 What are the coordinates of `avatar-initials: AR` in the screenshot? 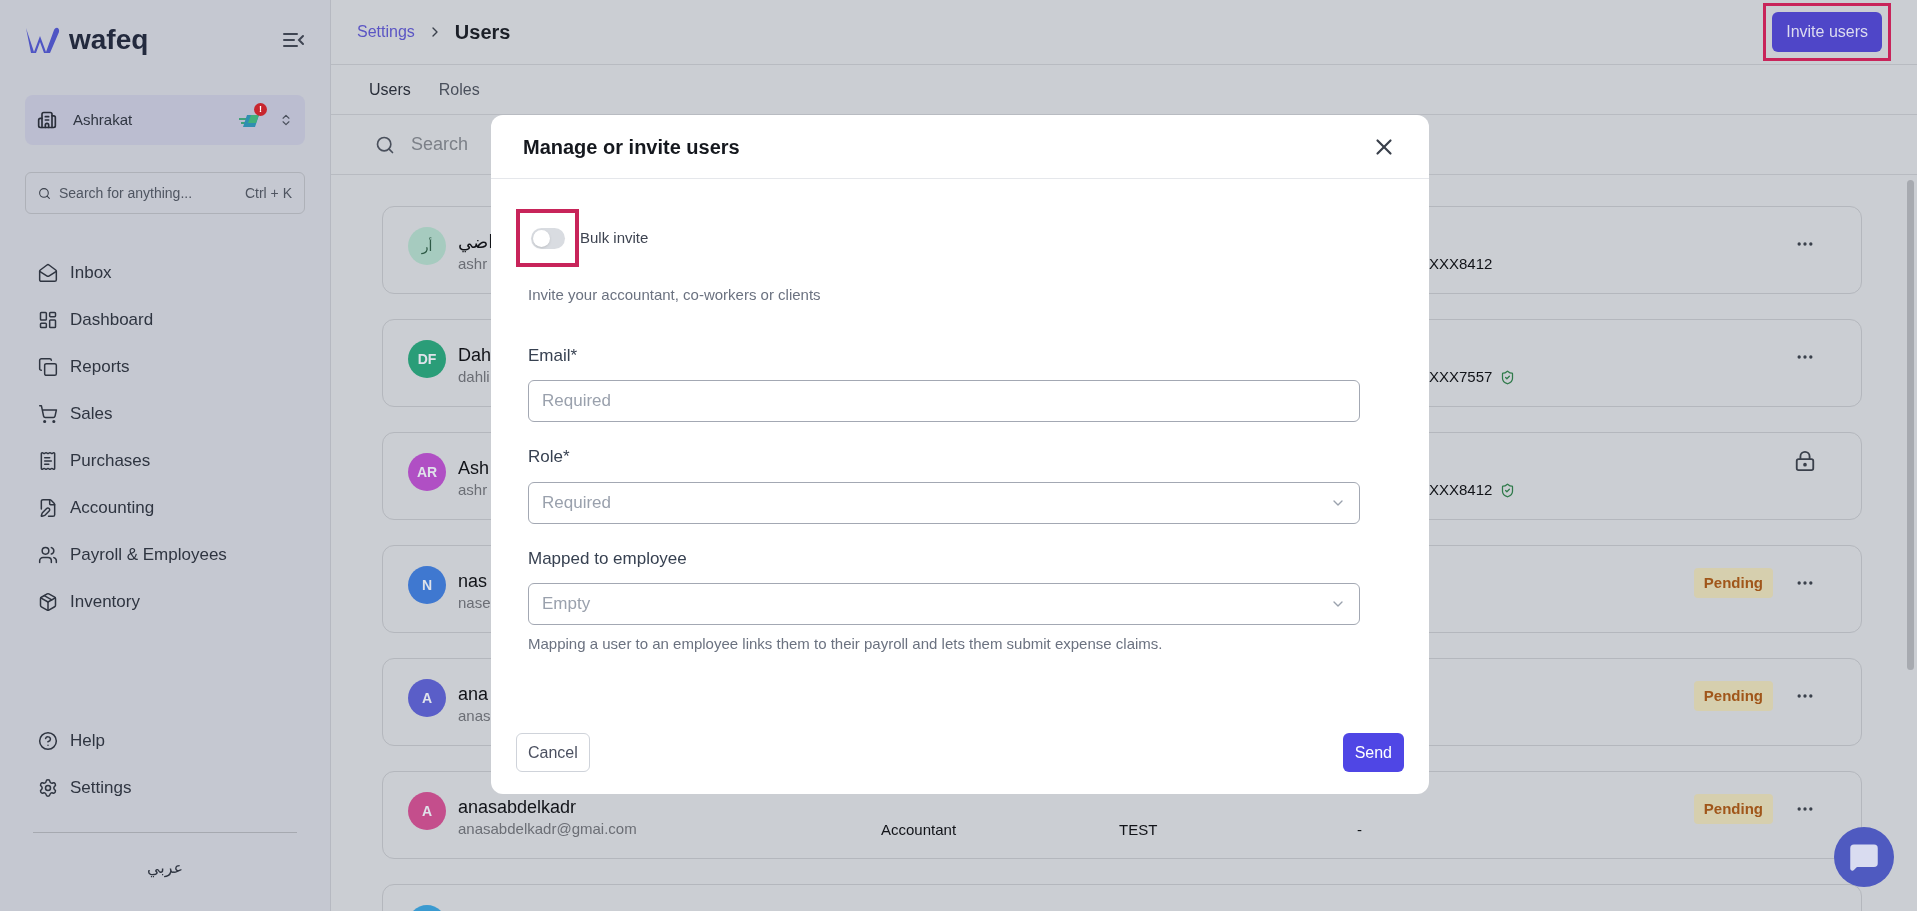 It's located at (427, 472).